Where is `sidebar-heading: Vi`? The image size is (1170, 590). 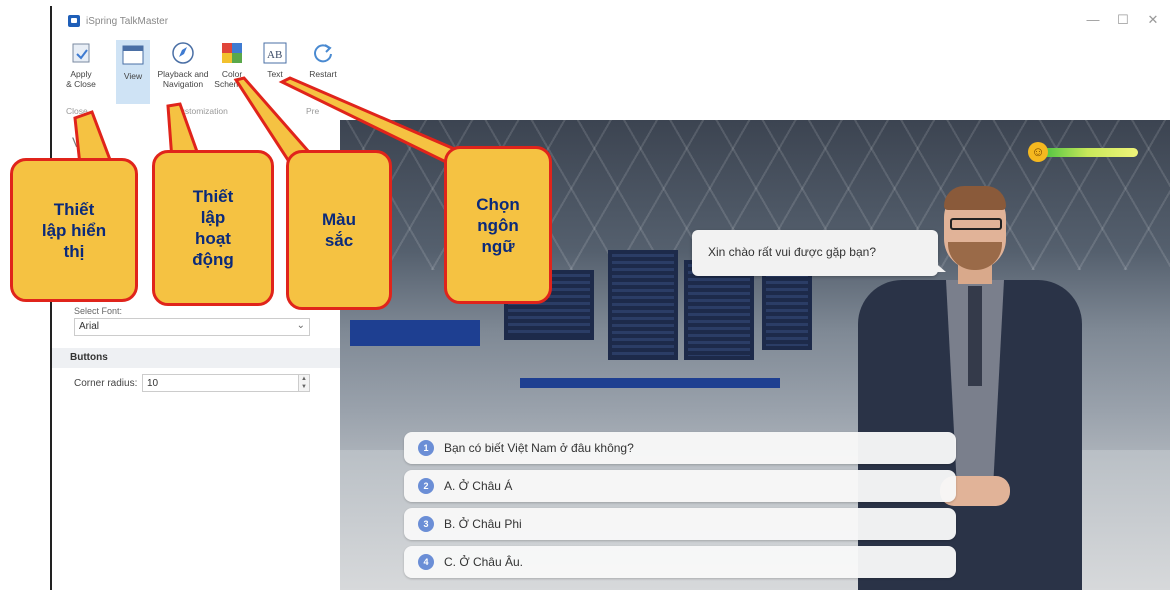 sidebar-heading: Vi is located at coordinates (78, 142).